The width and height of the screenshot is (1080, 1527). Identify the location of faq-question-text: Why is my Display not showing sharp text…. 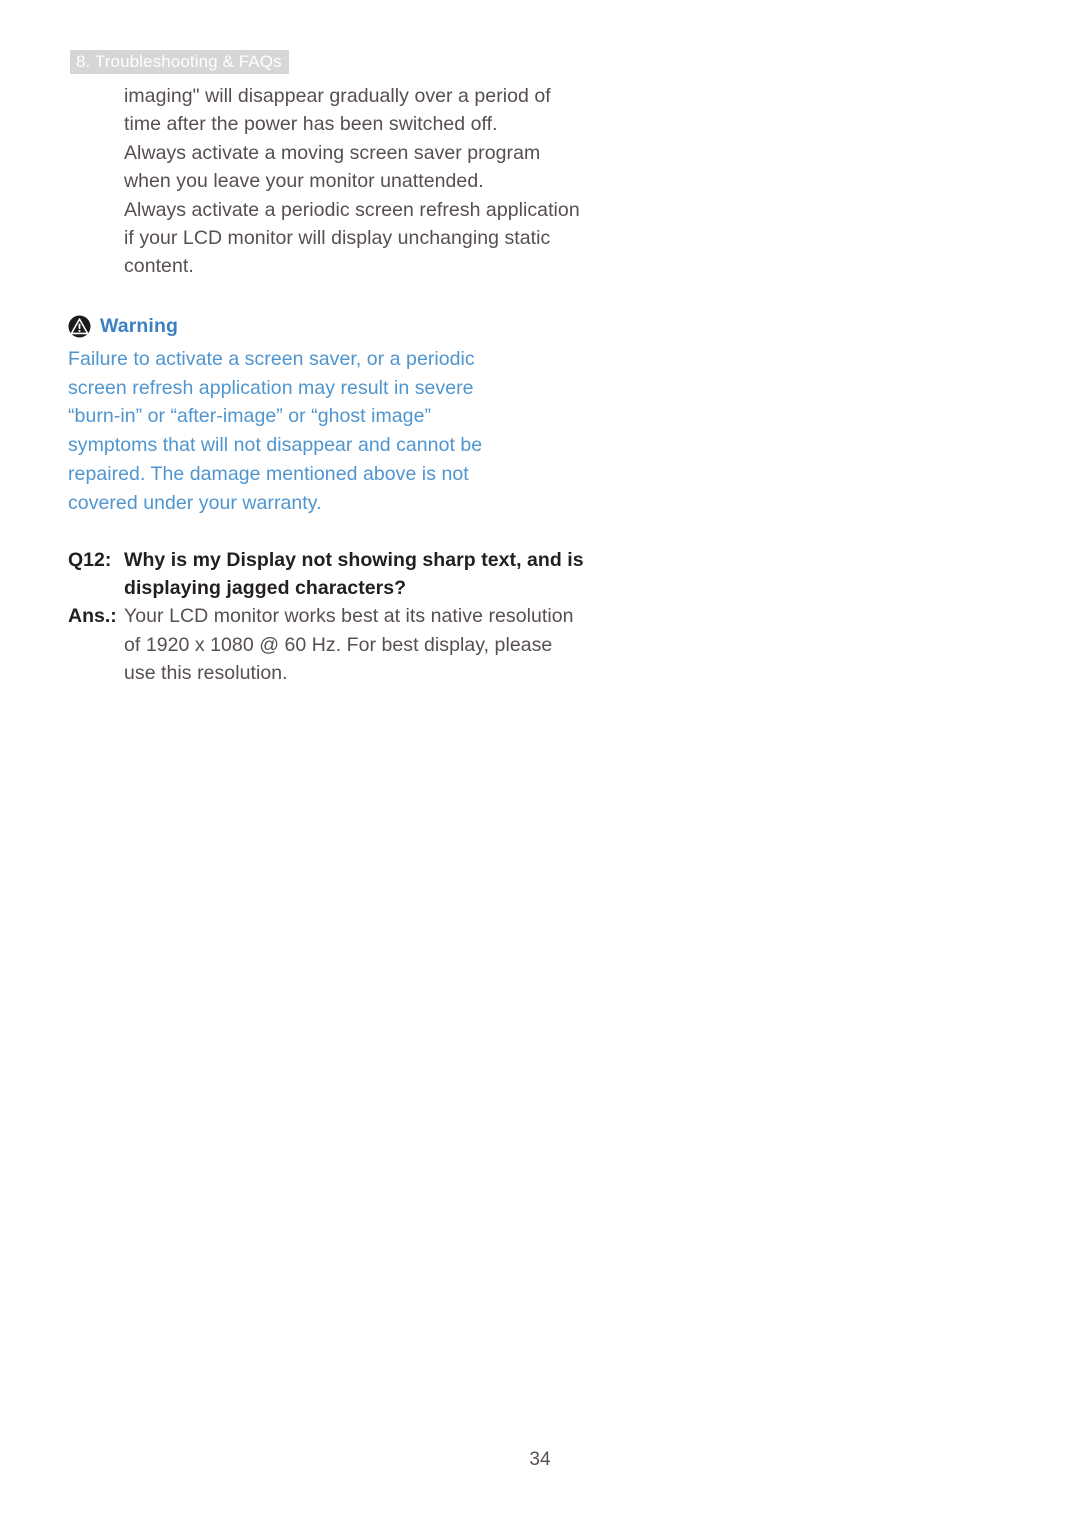
(354, 574).